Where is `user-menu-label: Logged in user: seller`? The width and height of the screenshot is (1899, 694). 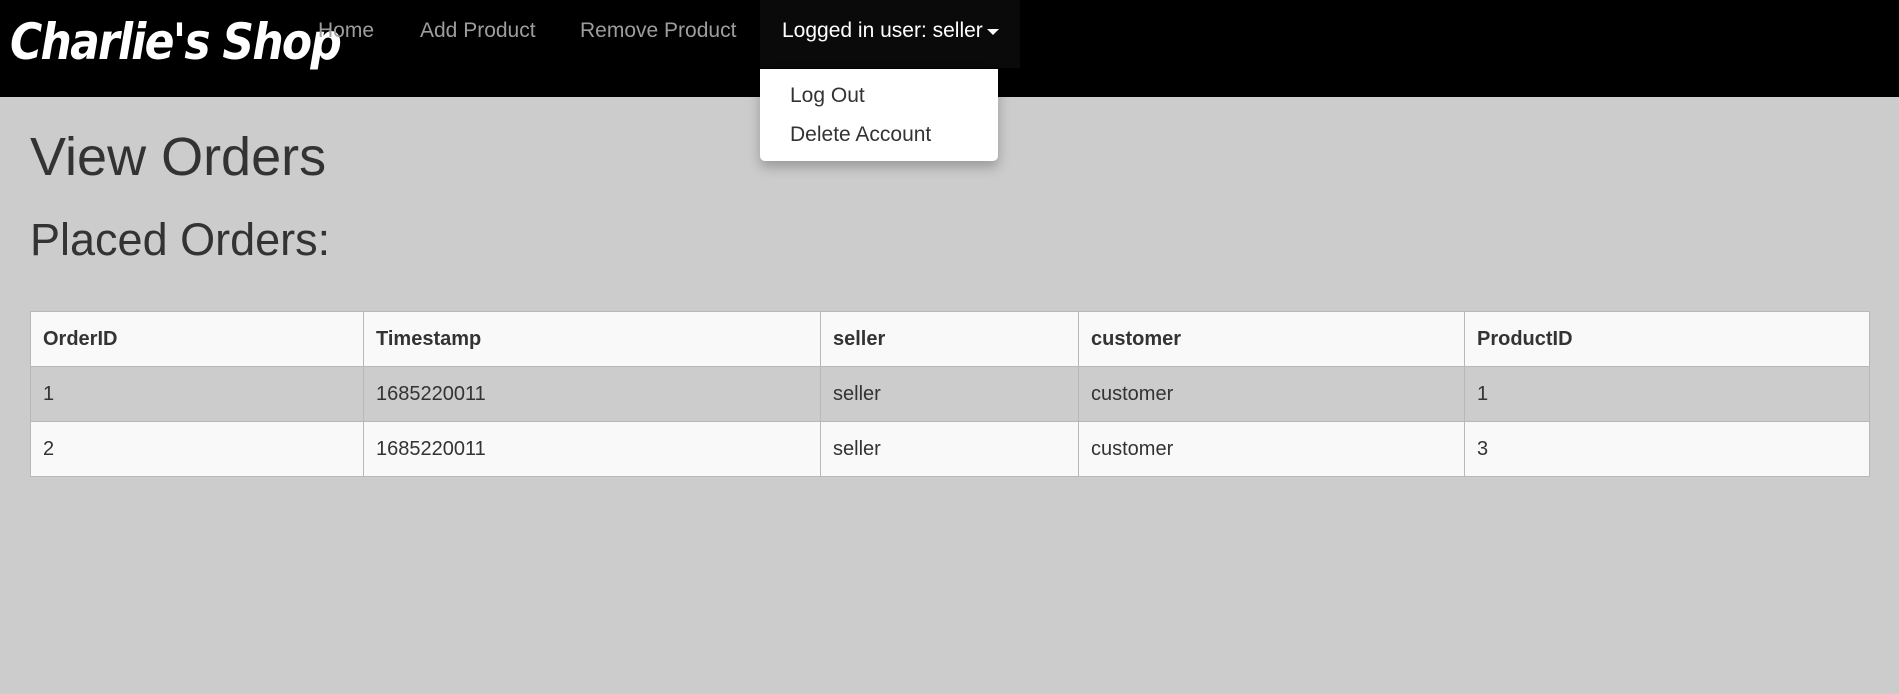
user-menu-label: Logged in user: seller is located at coordinates (882, 30).